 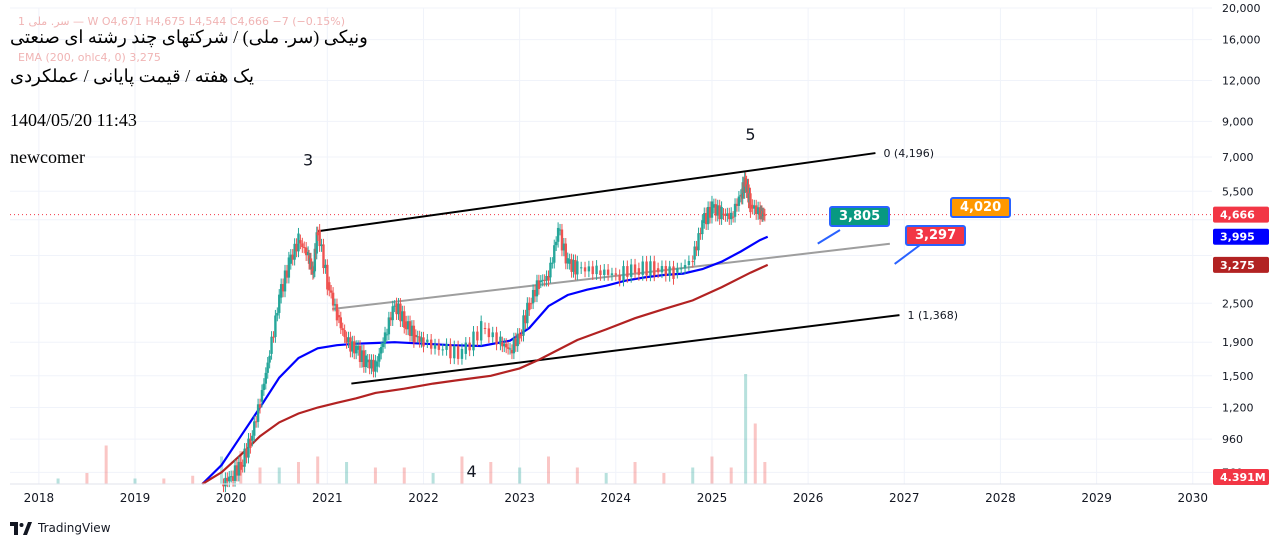 I want to click on trend-line-label: 1 (1,368), so click(x=932, y=315).